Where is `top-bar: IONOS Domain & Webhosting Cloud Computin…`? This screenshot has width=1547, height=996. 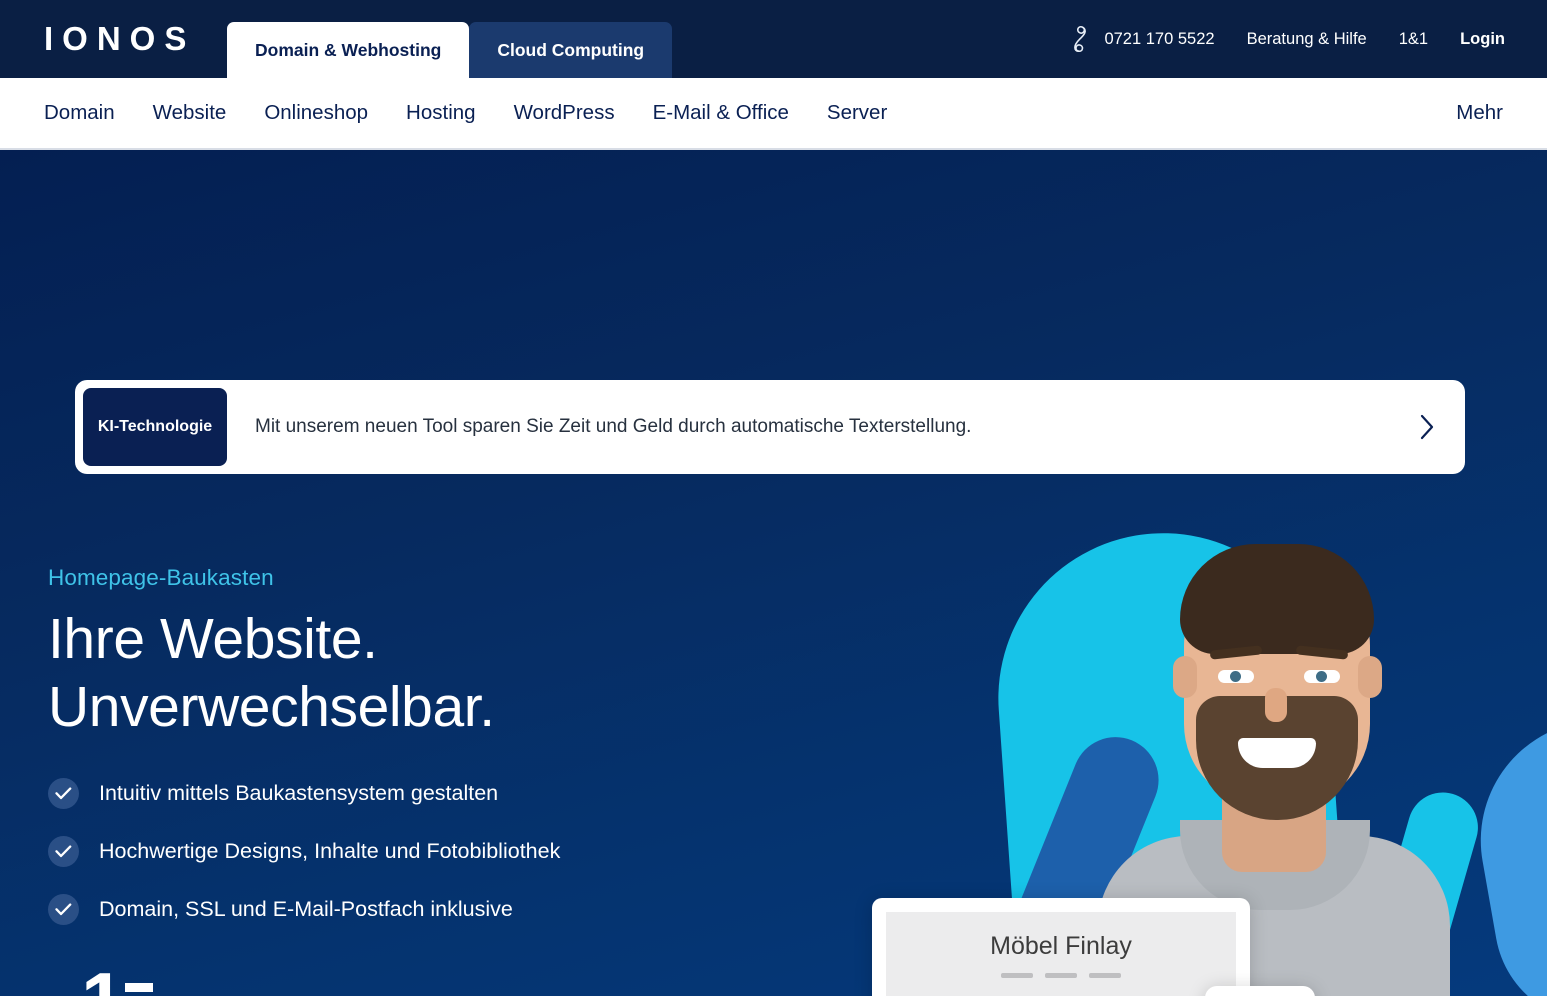
top-bar: IONOS Domain & Webhosting Cloud Computin… is located at coordinates (773, 39).